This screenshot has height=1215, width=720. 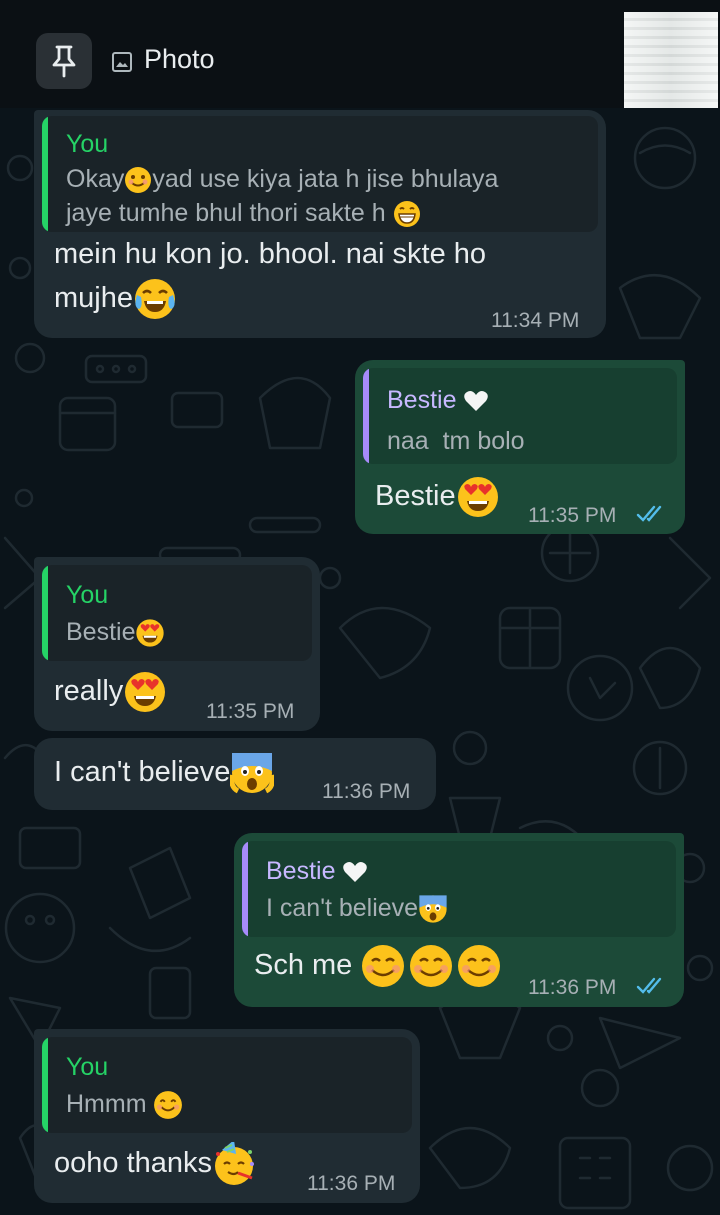 I want to click on quote-text: naa tm bolo, so click(x=456, y=441).